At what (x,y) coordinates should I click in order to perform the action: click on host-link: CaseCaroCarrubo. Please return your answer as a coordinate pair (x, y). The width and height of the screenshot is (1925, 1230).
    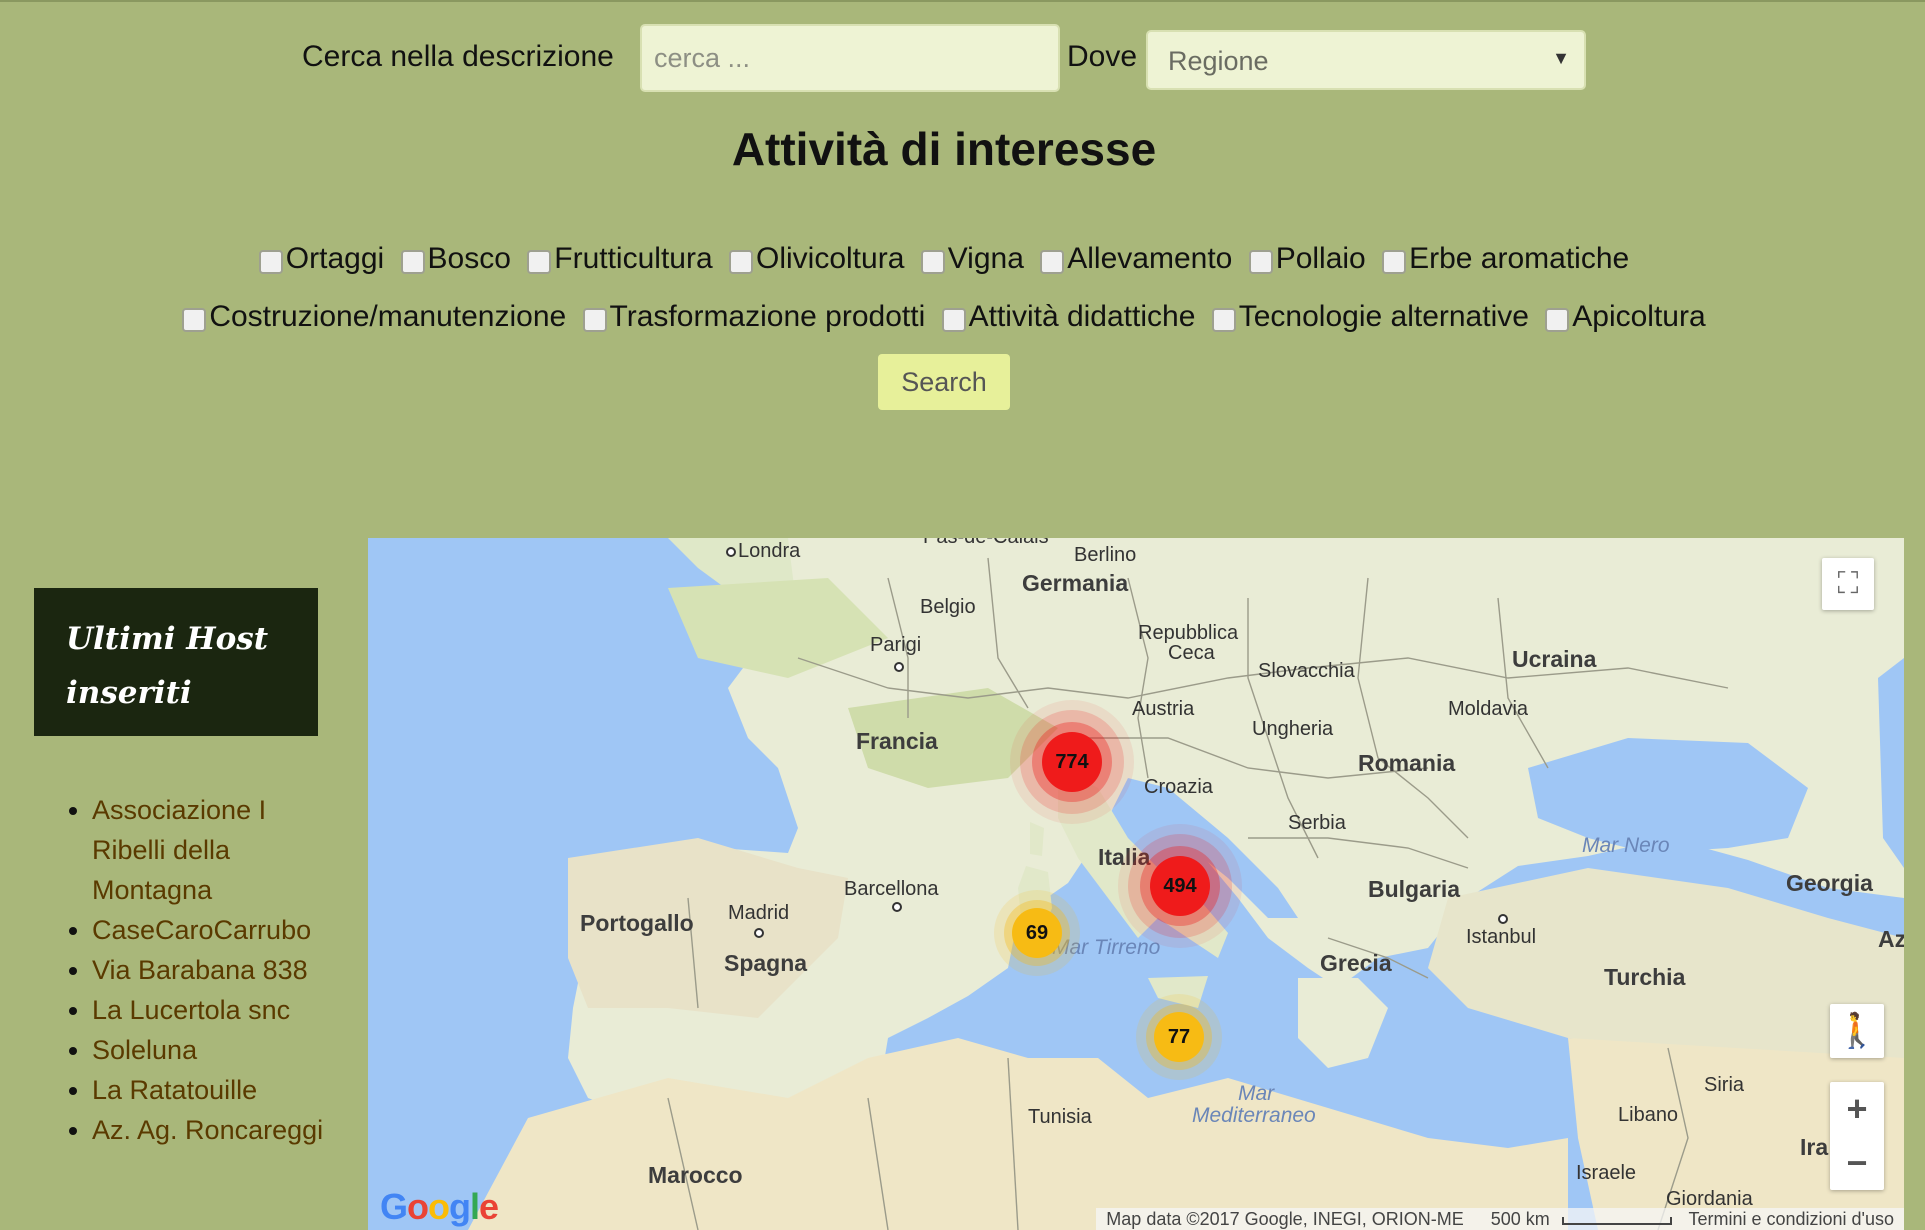
    Looking at the image, I should click on (201, 930).